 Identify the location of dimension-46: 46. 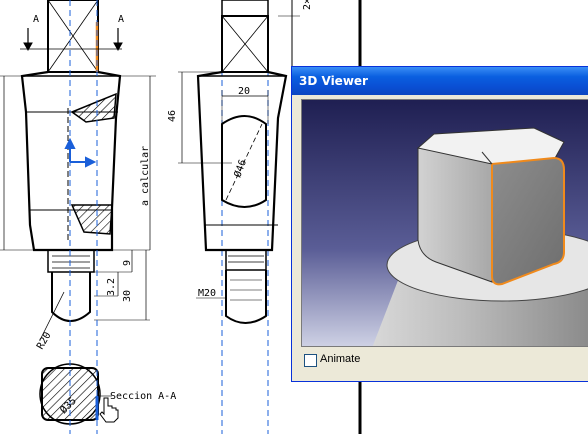
(172, 116).